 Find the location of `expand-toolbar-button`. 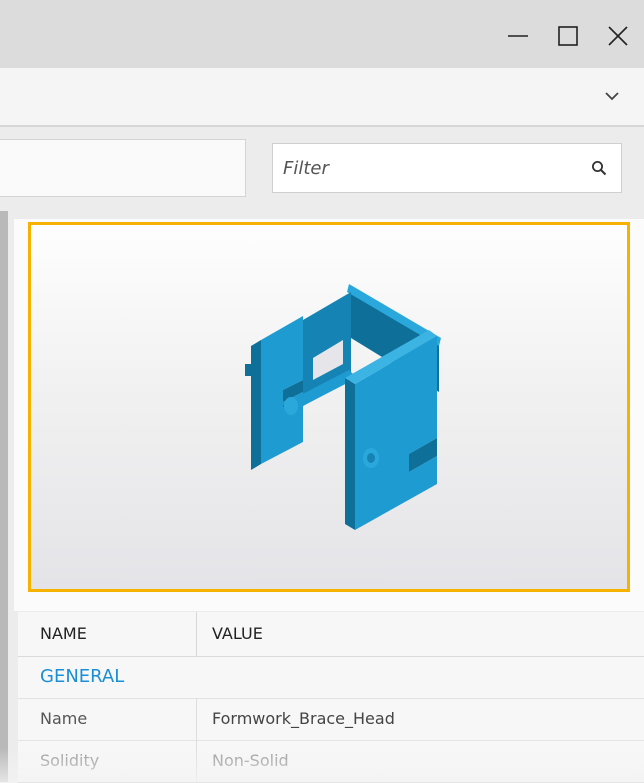

expand-toolbar-button is located at coordinates (612, 96).